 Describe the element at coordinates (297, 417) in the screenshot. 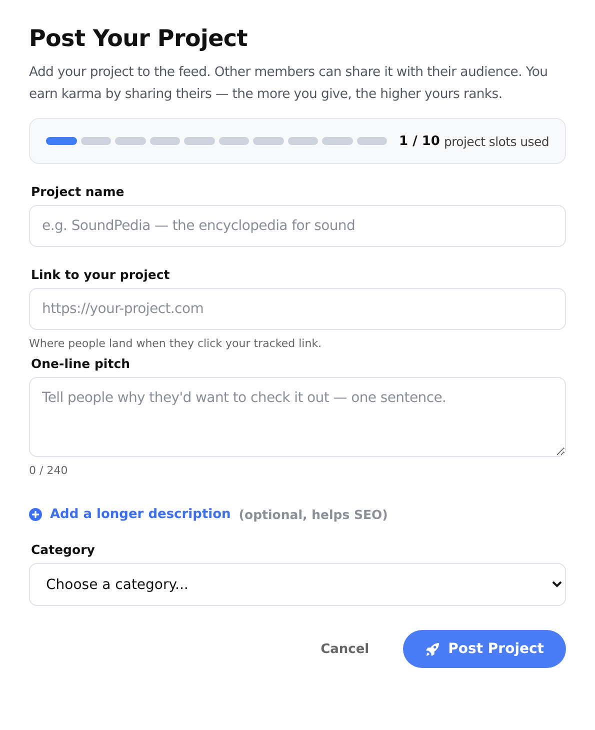

I see `pitch-field: Tell people why they'd want to check it out — one sentence.` at that location.